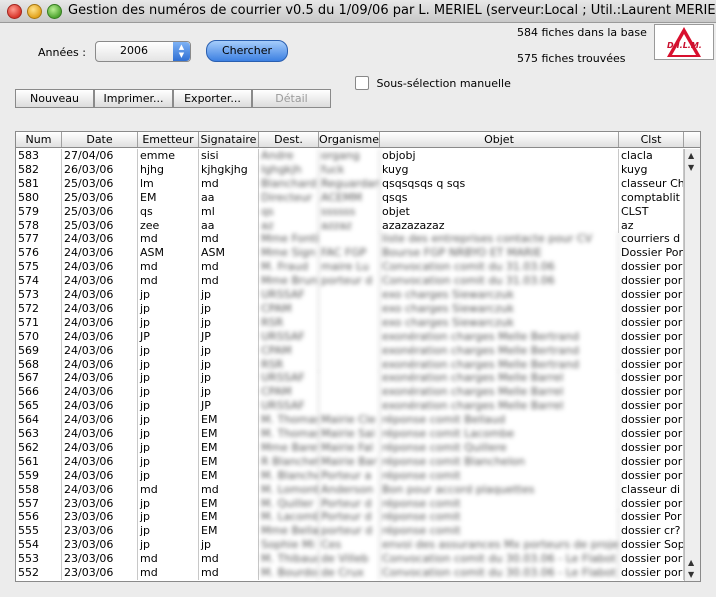  I want to click on cell-signataire: aa, so click(229, 197).